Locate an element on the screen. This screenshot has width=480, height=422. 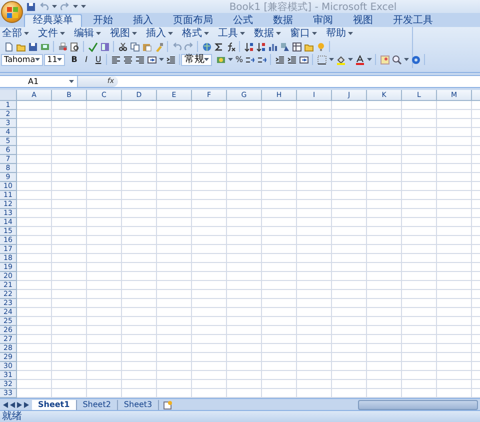
ribbon-tab: 数据 is located at coordinates (283, 20).